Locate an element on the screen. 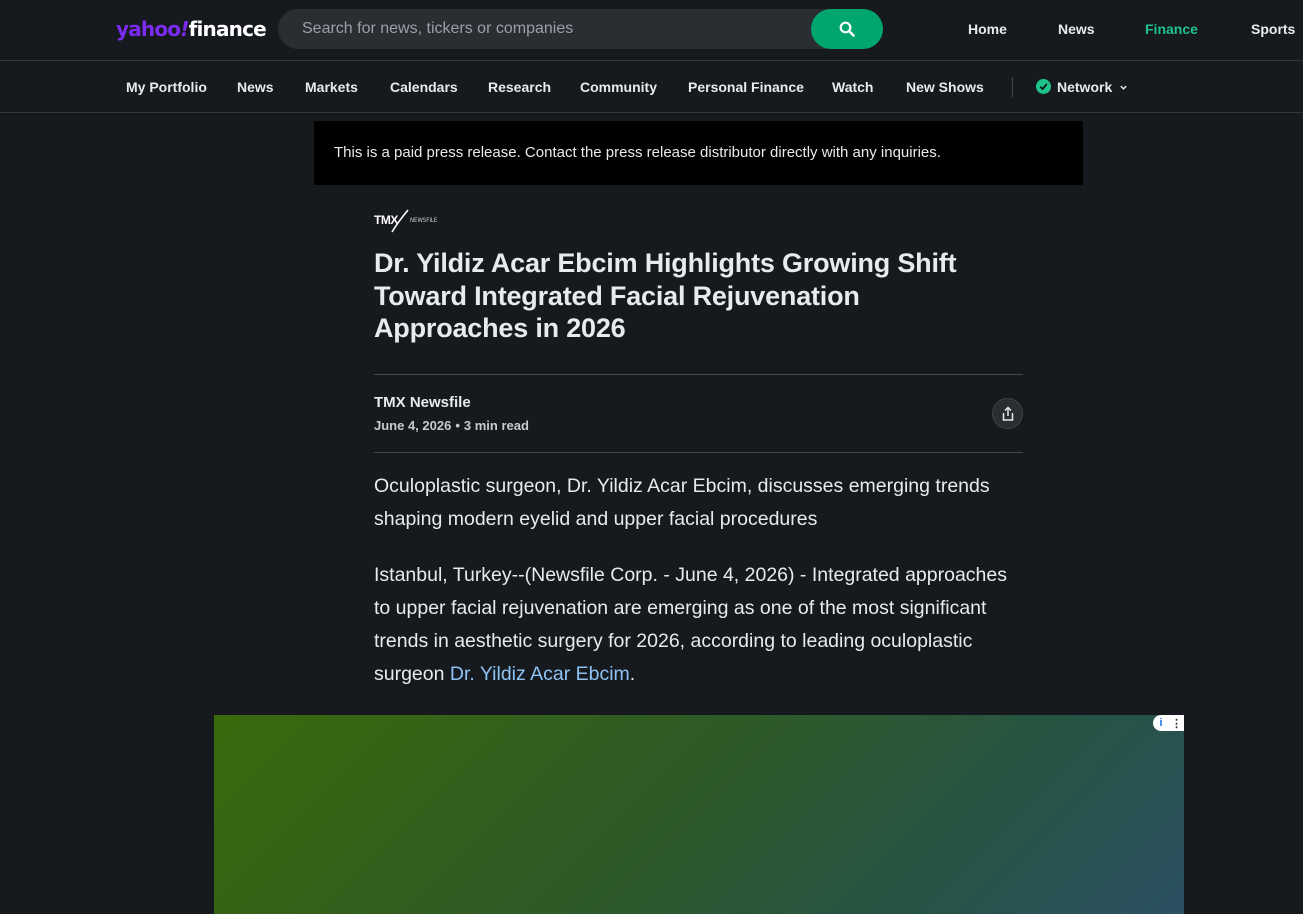 This screenshot has width=1303, height=914. article-date: June 4, 2026 is located at coordinates (413, 425).